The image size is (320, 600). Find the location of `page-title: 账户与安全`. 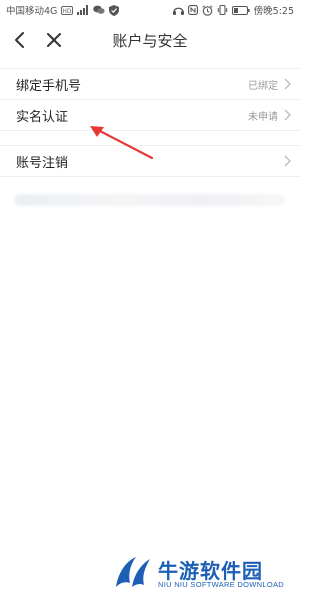

page-title: 账户与安全 is located at coordinates (150, 40).